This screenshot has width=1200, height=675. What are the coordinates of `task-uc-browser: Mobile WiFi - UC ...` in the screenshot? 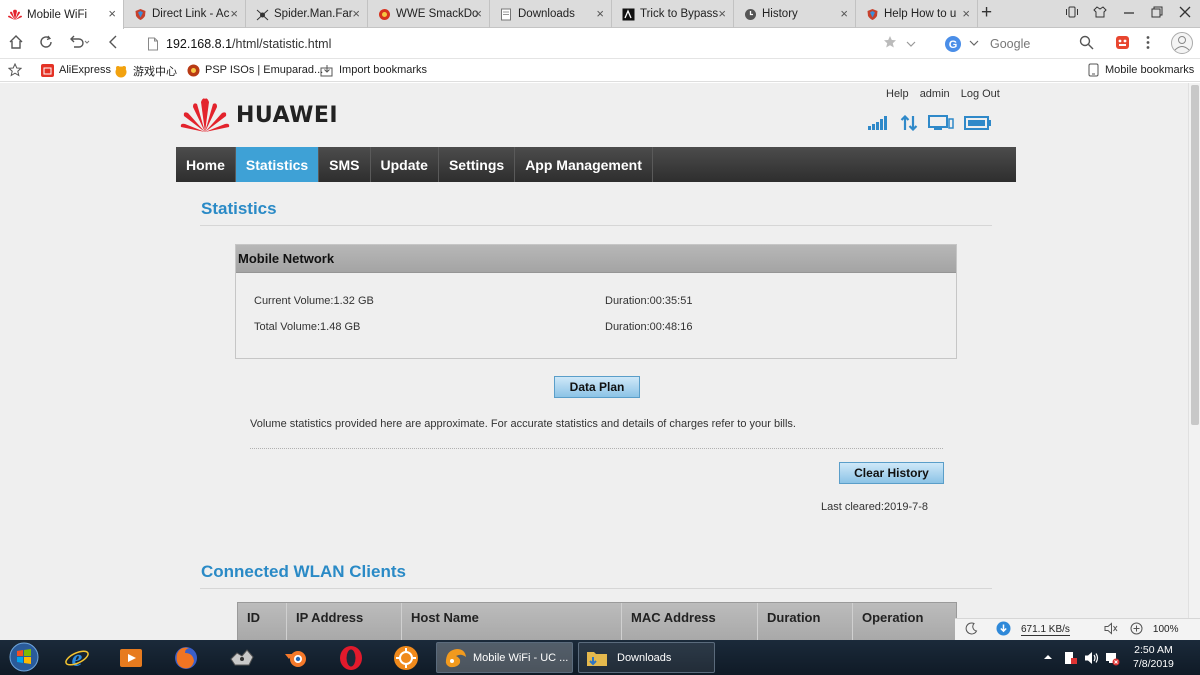 It's located at (504, 657).